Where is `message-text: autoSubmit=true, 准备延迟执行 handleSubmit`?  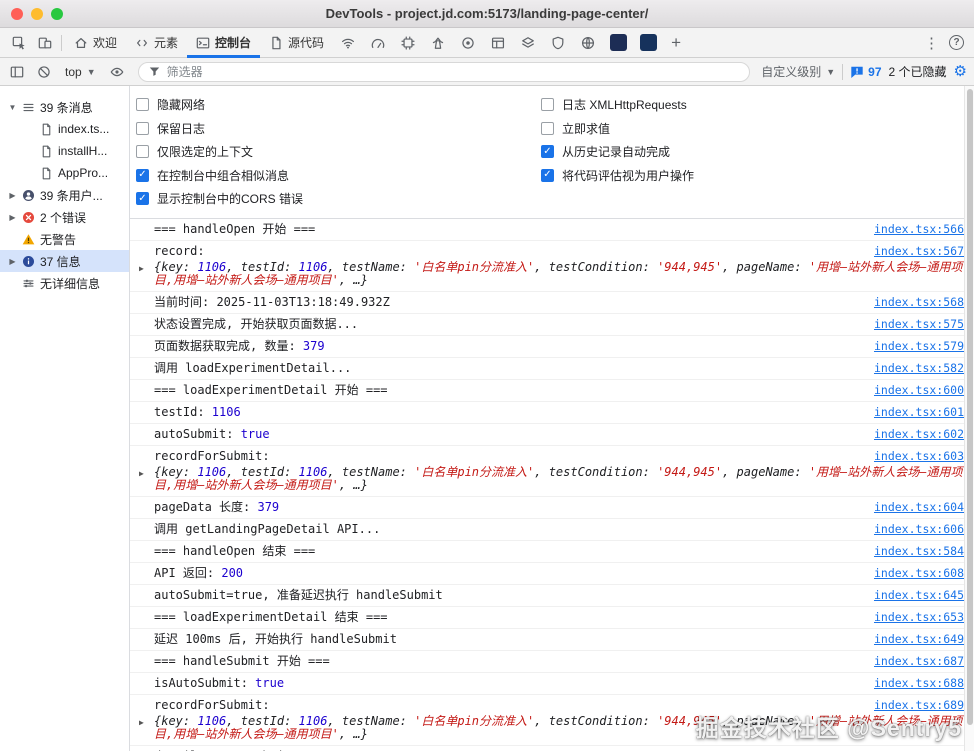
message-text: autoSubmit=true, 准备延迟执行 handleSubmit is located at coordinates (298, 594).